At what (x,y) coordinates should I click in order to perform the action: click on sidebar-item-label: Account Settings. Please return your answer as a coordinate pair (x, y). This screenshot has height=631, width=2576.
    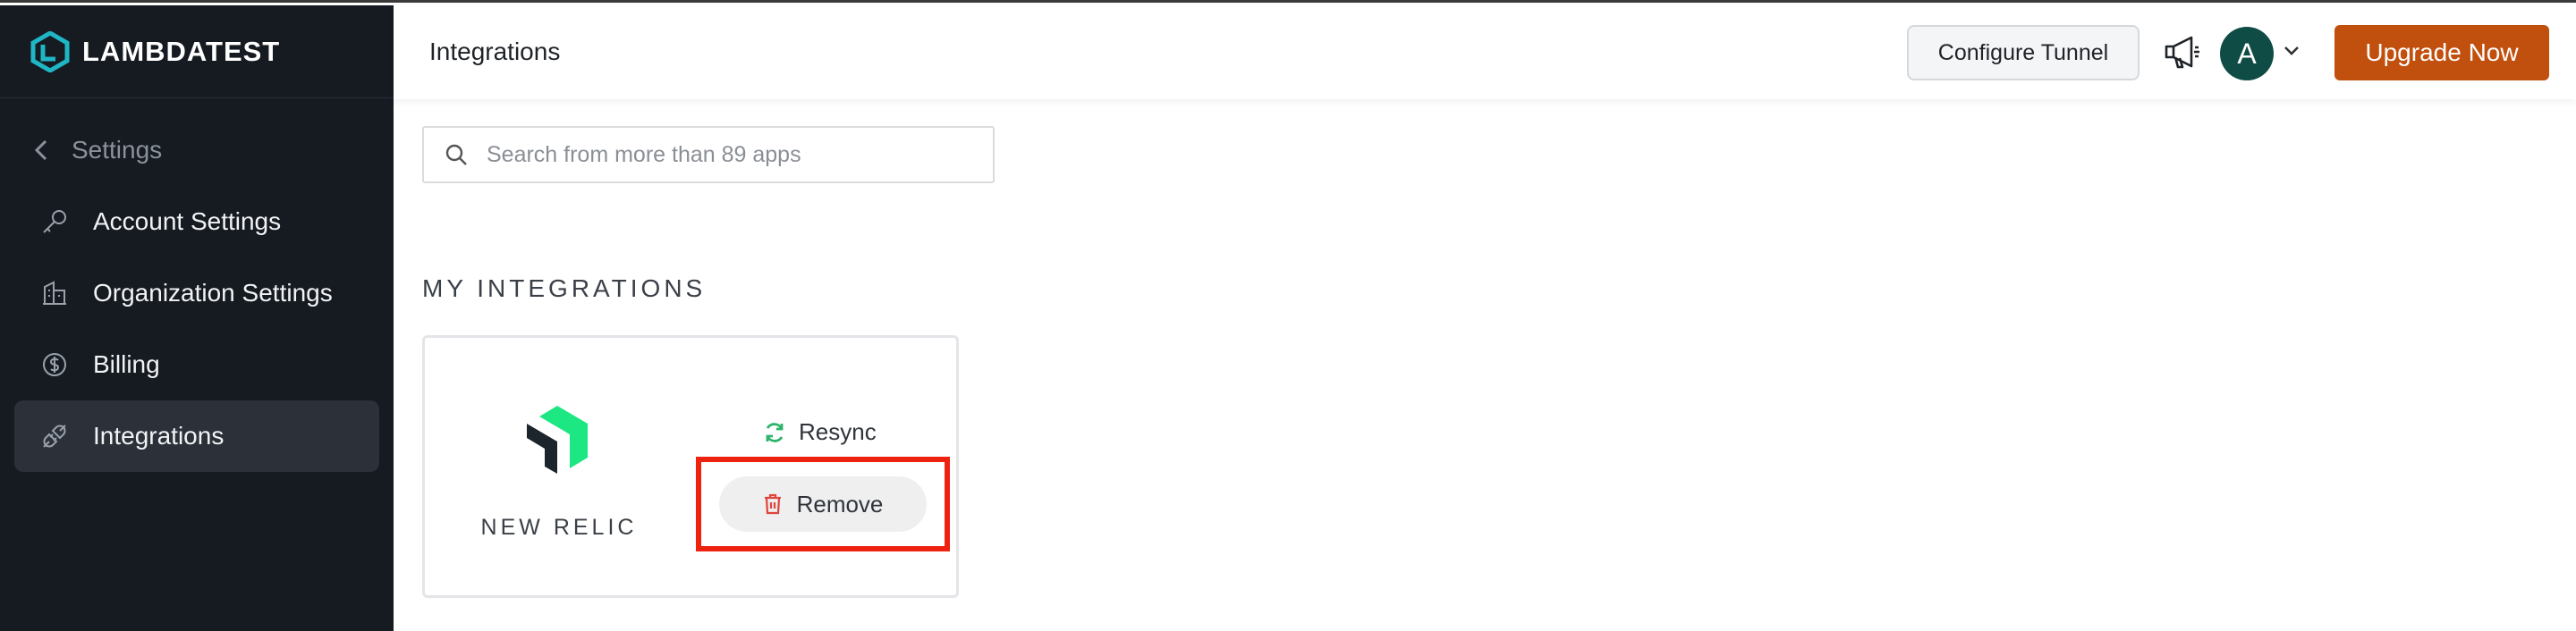
    Looking at the image, I should click on (187, 221).